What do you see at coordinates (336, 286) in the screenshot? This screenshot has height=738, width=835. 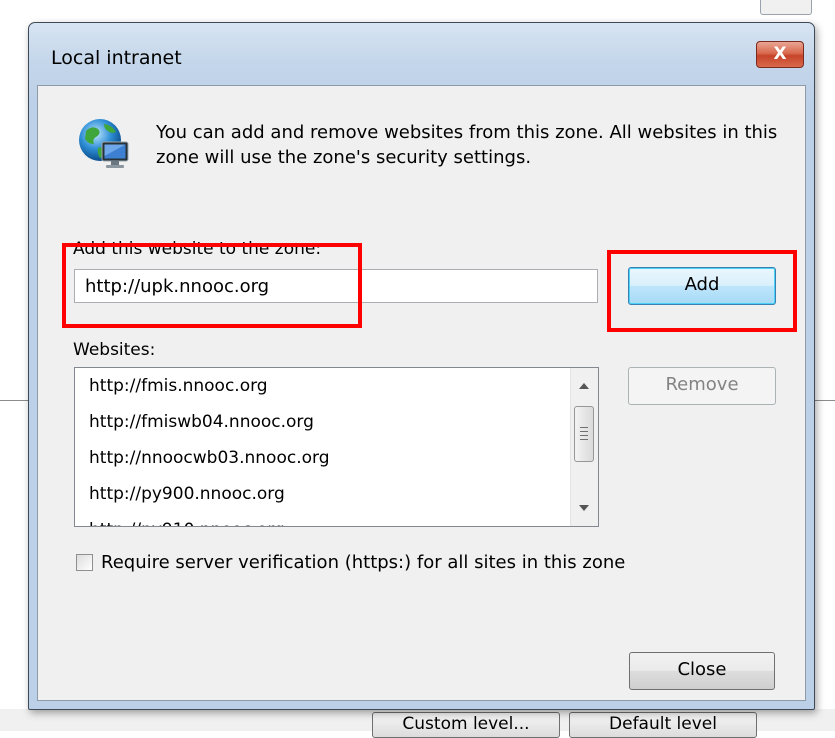 I see `website-url-input` at bounding box center [336, 286].